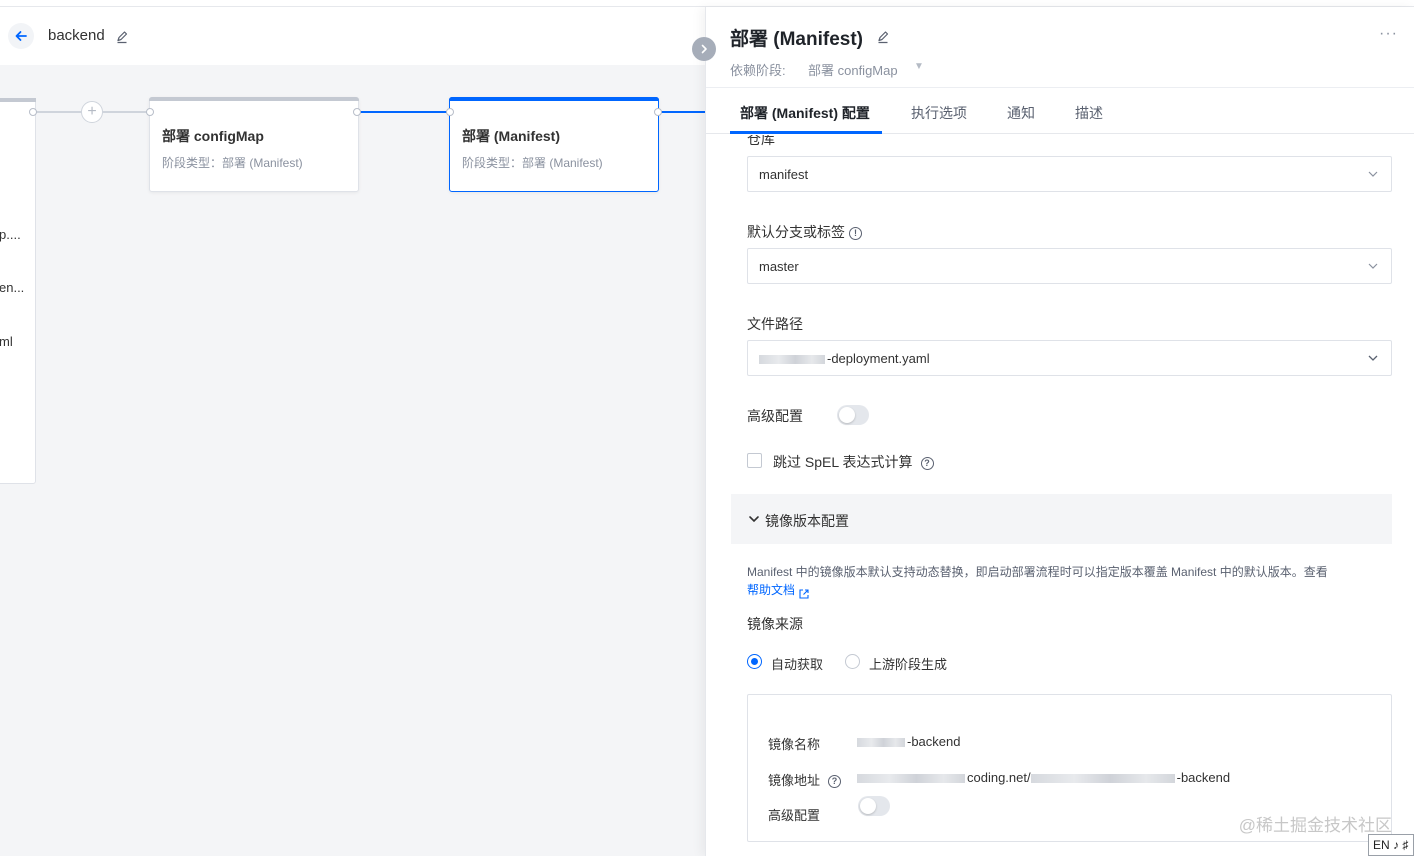 This screenshot has height=856, width=1414. I want to click on arrow-left-icon, so click(21, 36).